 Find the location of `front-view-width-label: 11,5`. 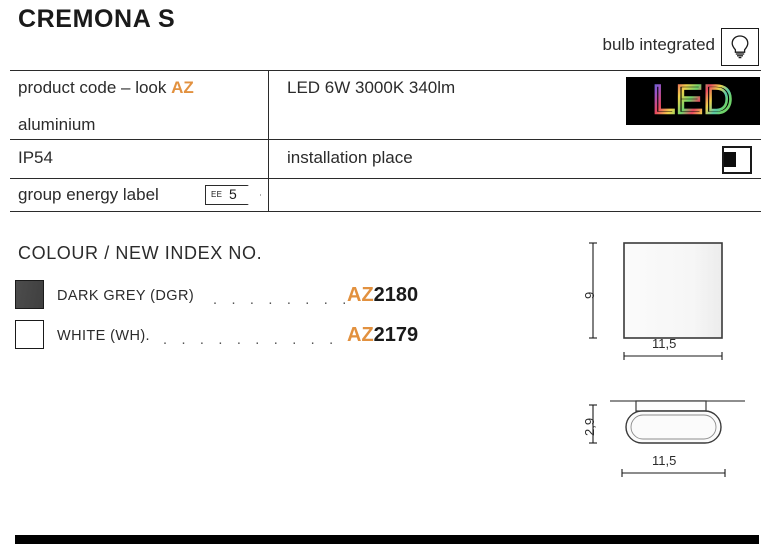

front-view-width-label: 11,5 is located at coordinates (664, 343).